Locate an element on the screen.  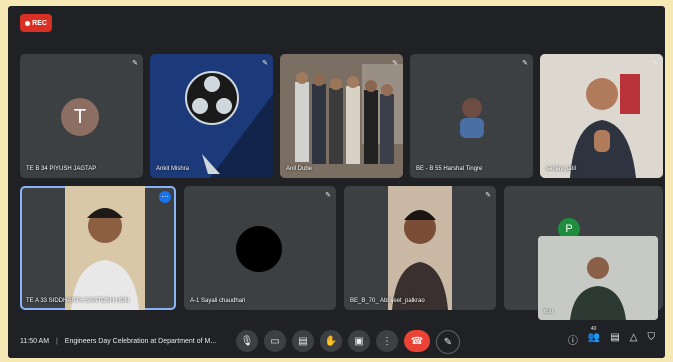
participant-tile: ✎ Ankit Mishra is located at coordinates (211, 116).